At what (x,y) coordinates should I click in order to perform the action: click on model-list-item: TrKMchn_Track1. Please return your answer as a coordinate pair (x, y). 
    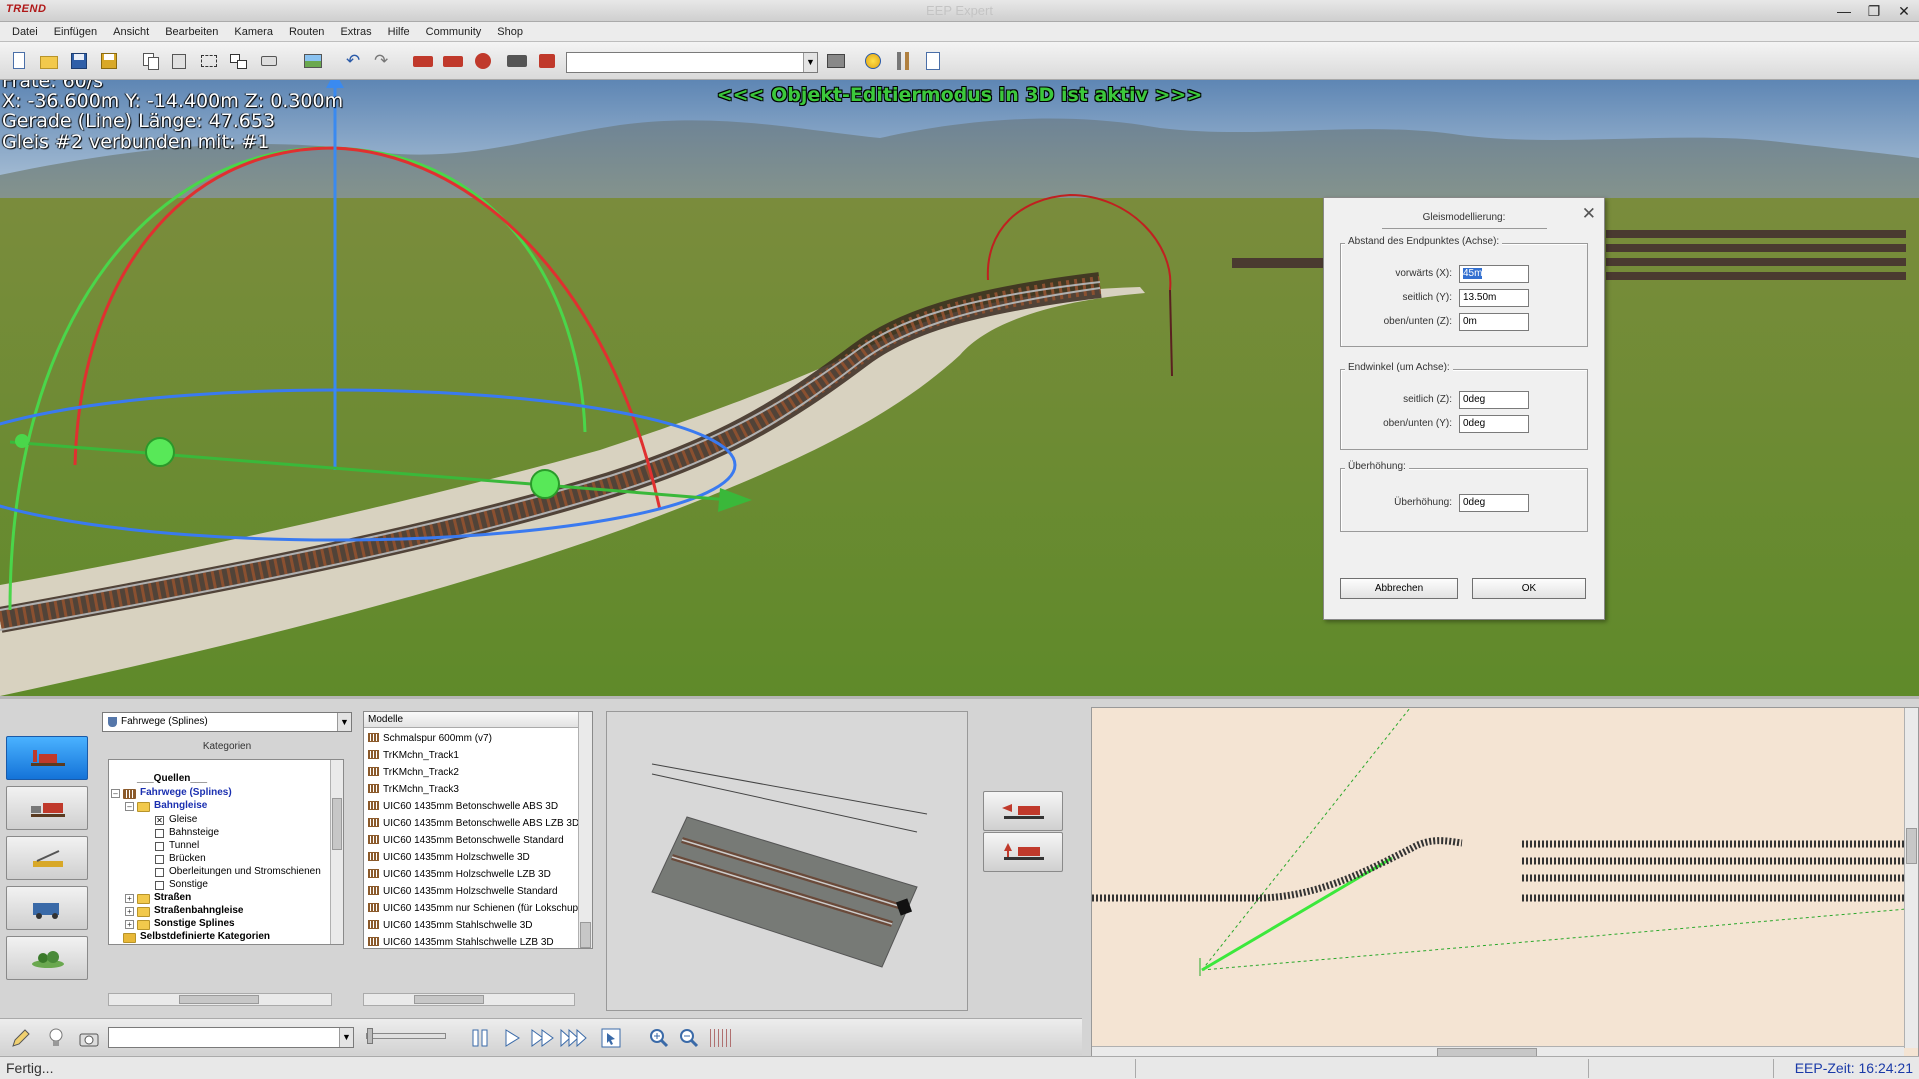
    Looking at the image, I should click on (413, 756).